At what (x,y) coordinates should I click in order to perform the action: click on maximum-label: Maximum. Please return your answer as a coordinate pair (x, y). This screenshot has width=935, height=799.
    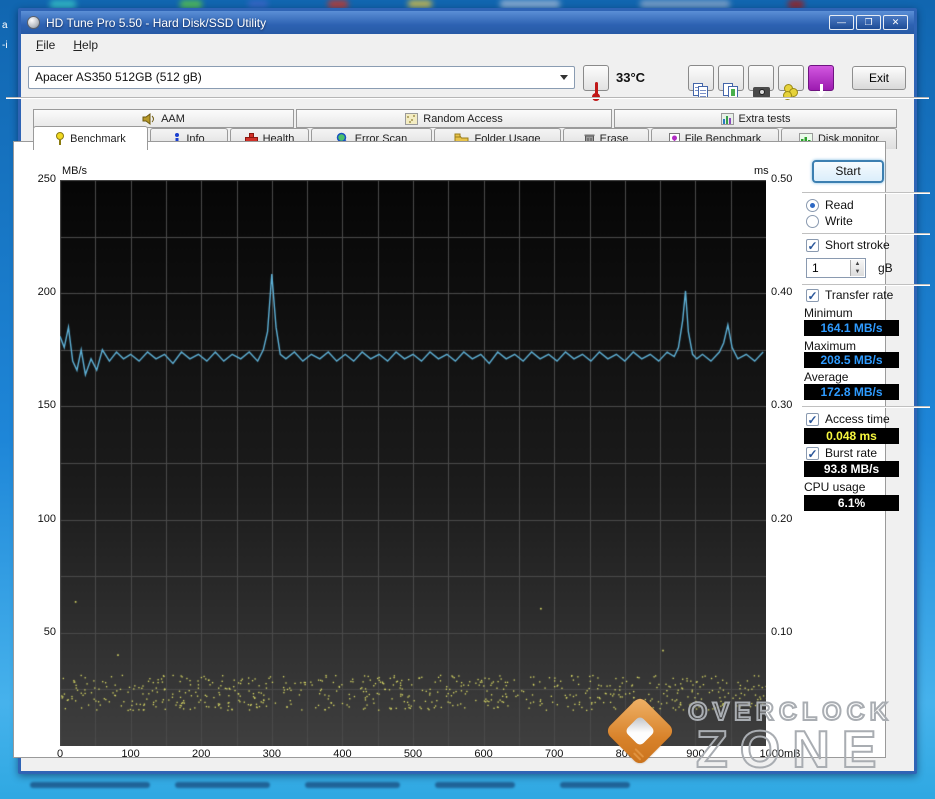
    Looking at the image, I should click on (830, 346).